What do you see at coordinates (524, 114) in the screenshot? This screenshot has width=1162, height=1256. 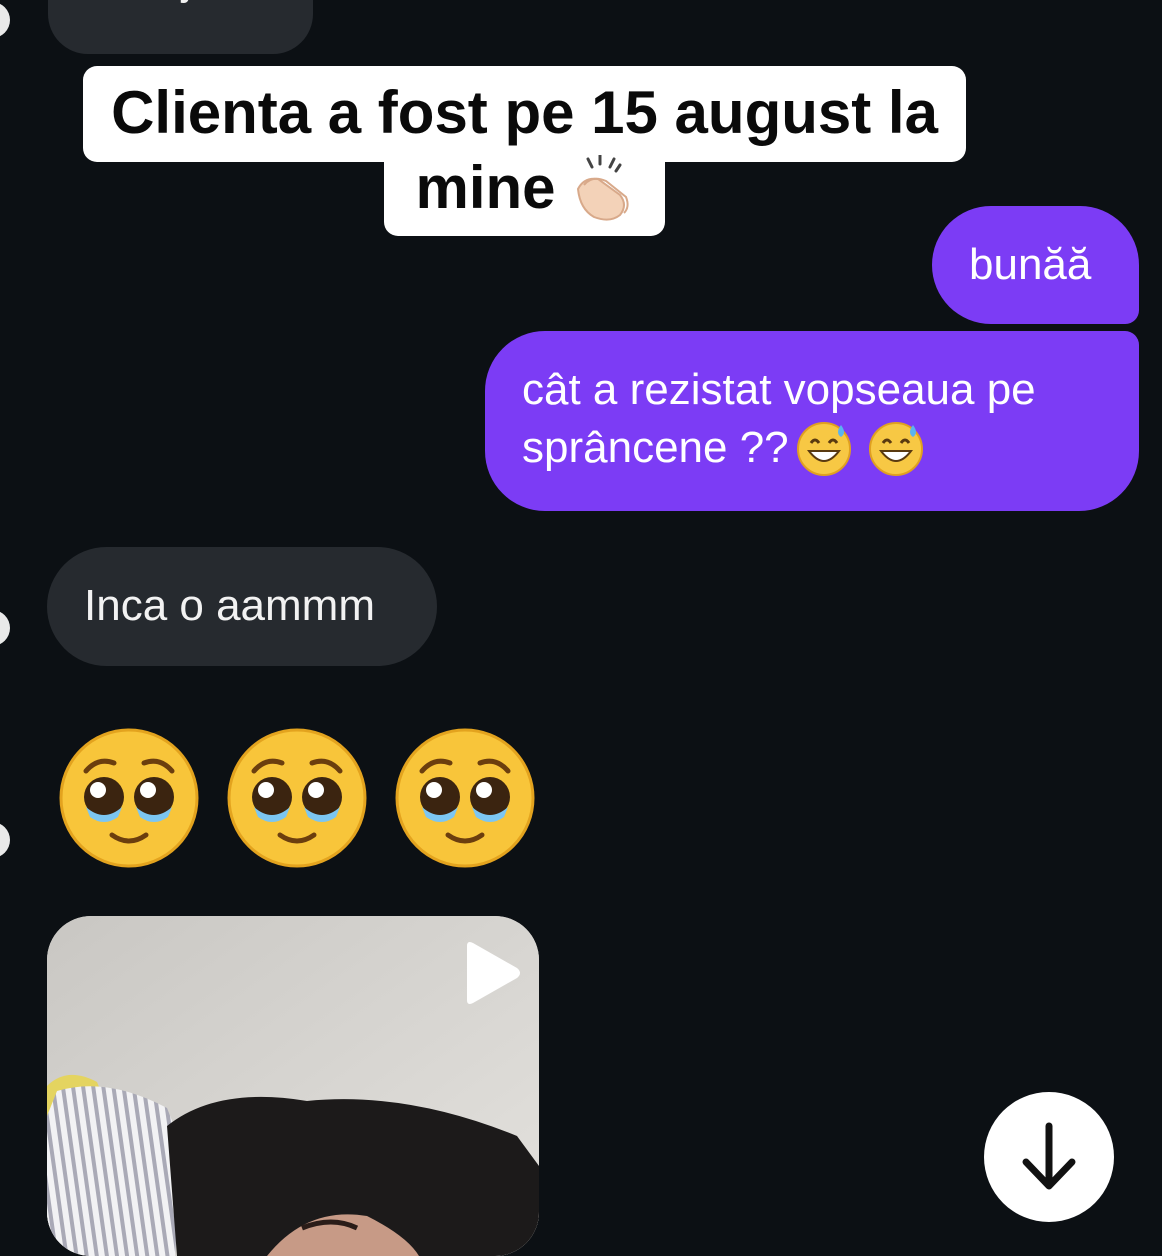 I see `video-caption-line1: Clienta a fost pe 15 august la` at bounding box center [524, 114].